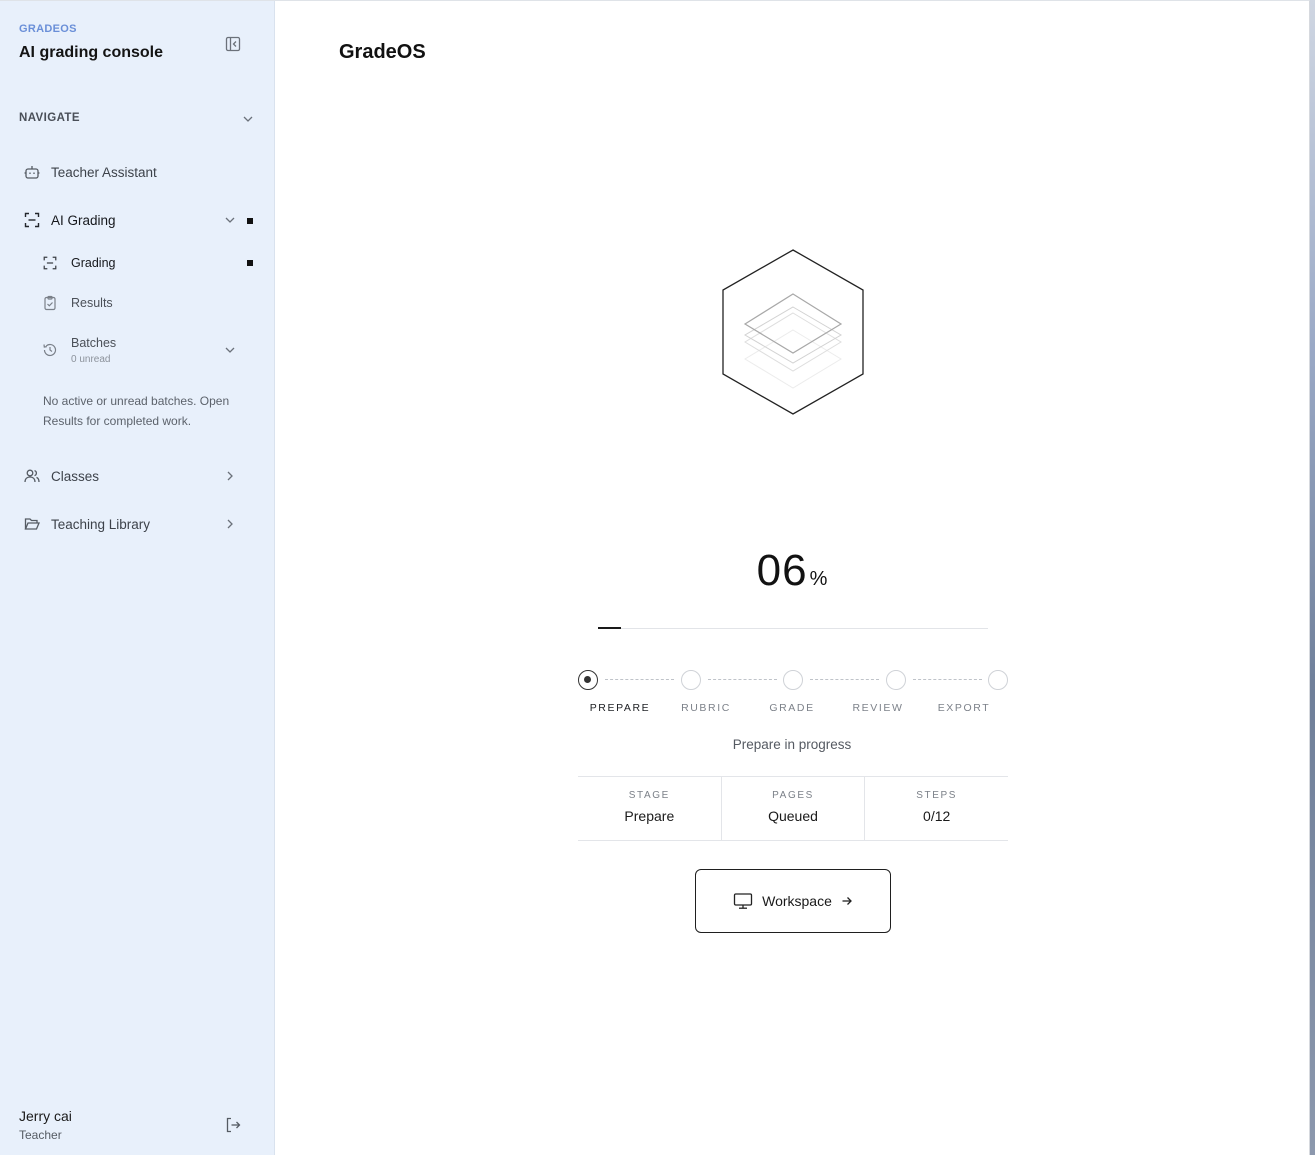 The width and height of the screenshot is (1315, 1155). What do you see at coordinates (792, 744) in the screenshot?
I see `status-text: Prepare in progress` at bounding box center [792, 744].